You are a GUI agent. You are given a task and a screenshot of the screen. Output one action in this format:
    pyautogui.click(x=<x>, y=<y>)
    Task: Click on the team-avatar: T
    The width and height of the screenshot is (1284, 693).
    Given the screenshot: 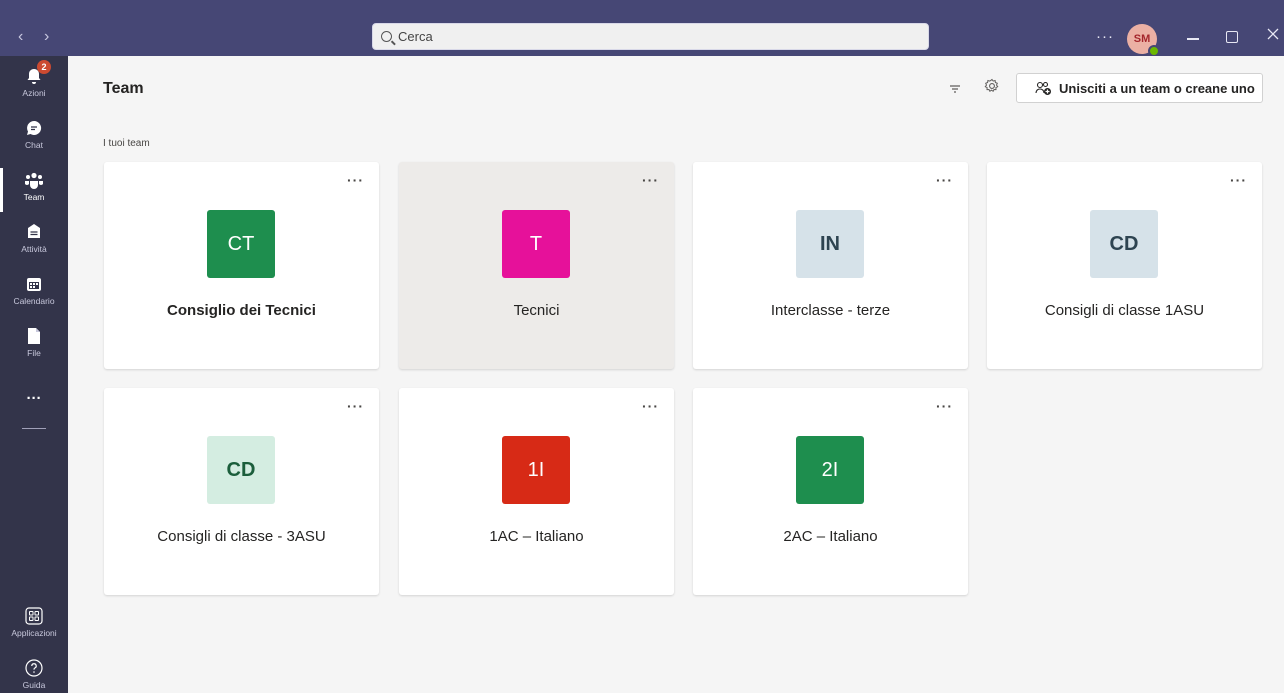 What is the action you would take?
    pyautogui.click(x=536, y=244)
    